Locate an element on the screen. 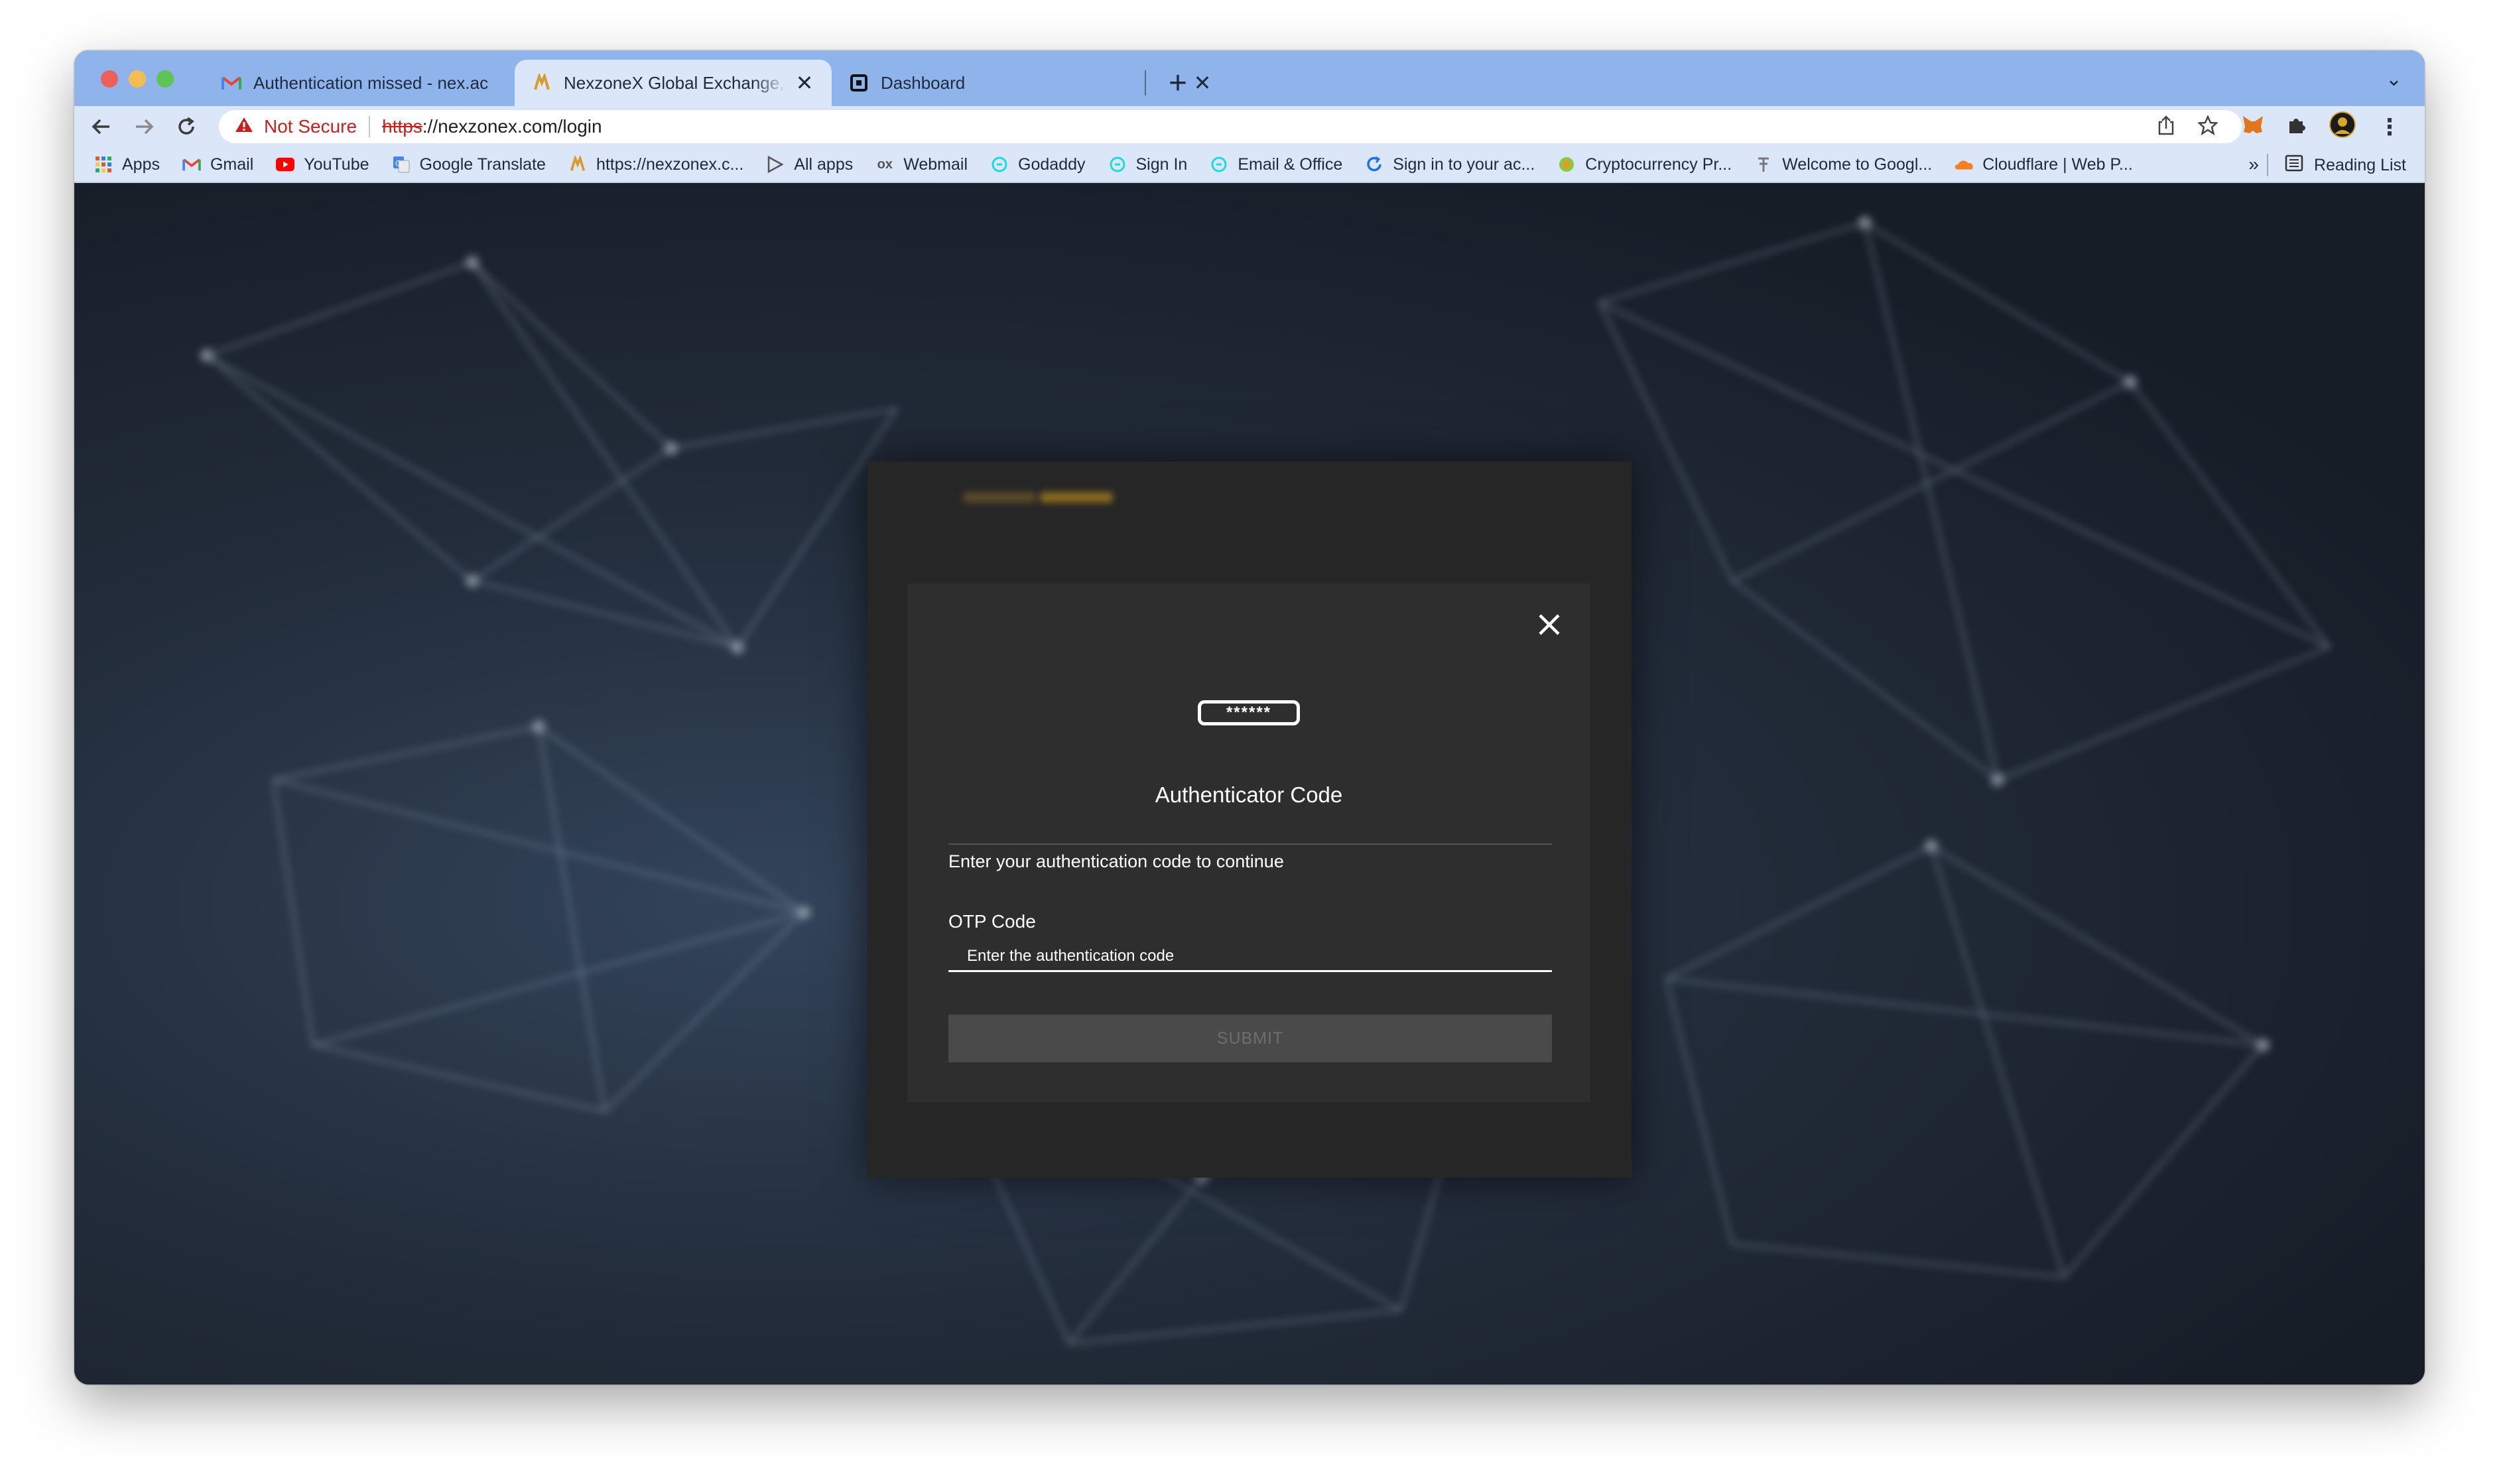  tab-title: Authentication missed - nex.ac is located at coordinates (371, 83).